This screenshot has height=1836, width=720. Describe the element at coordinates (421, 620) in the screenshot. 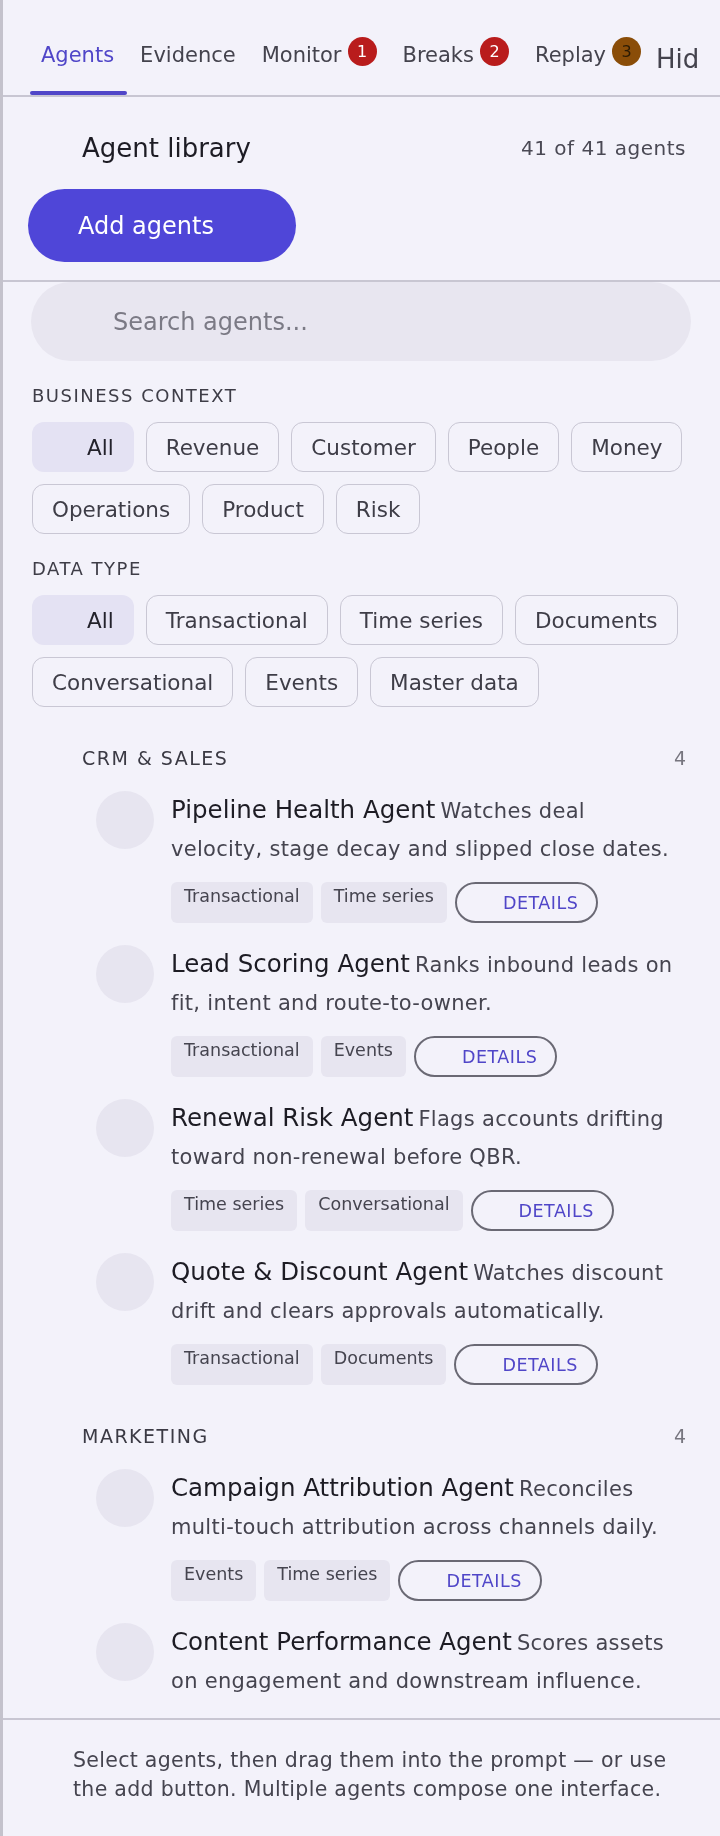

I see `filter-chip: Time series` at that location.